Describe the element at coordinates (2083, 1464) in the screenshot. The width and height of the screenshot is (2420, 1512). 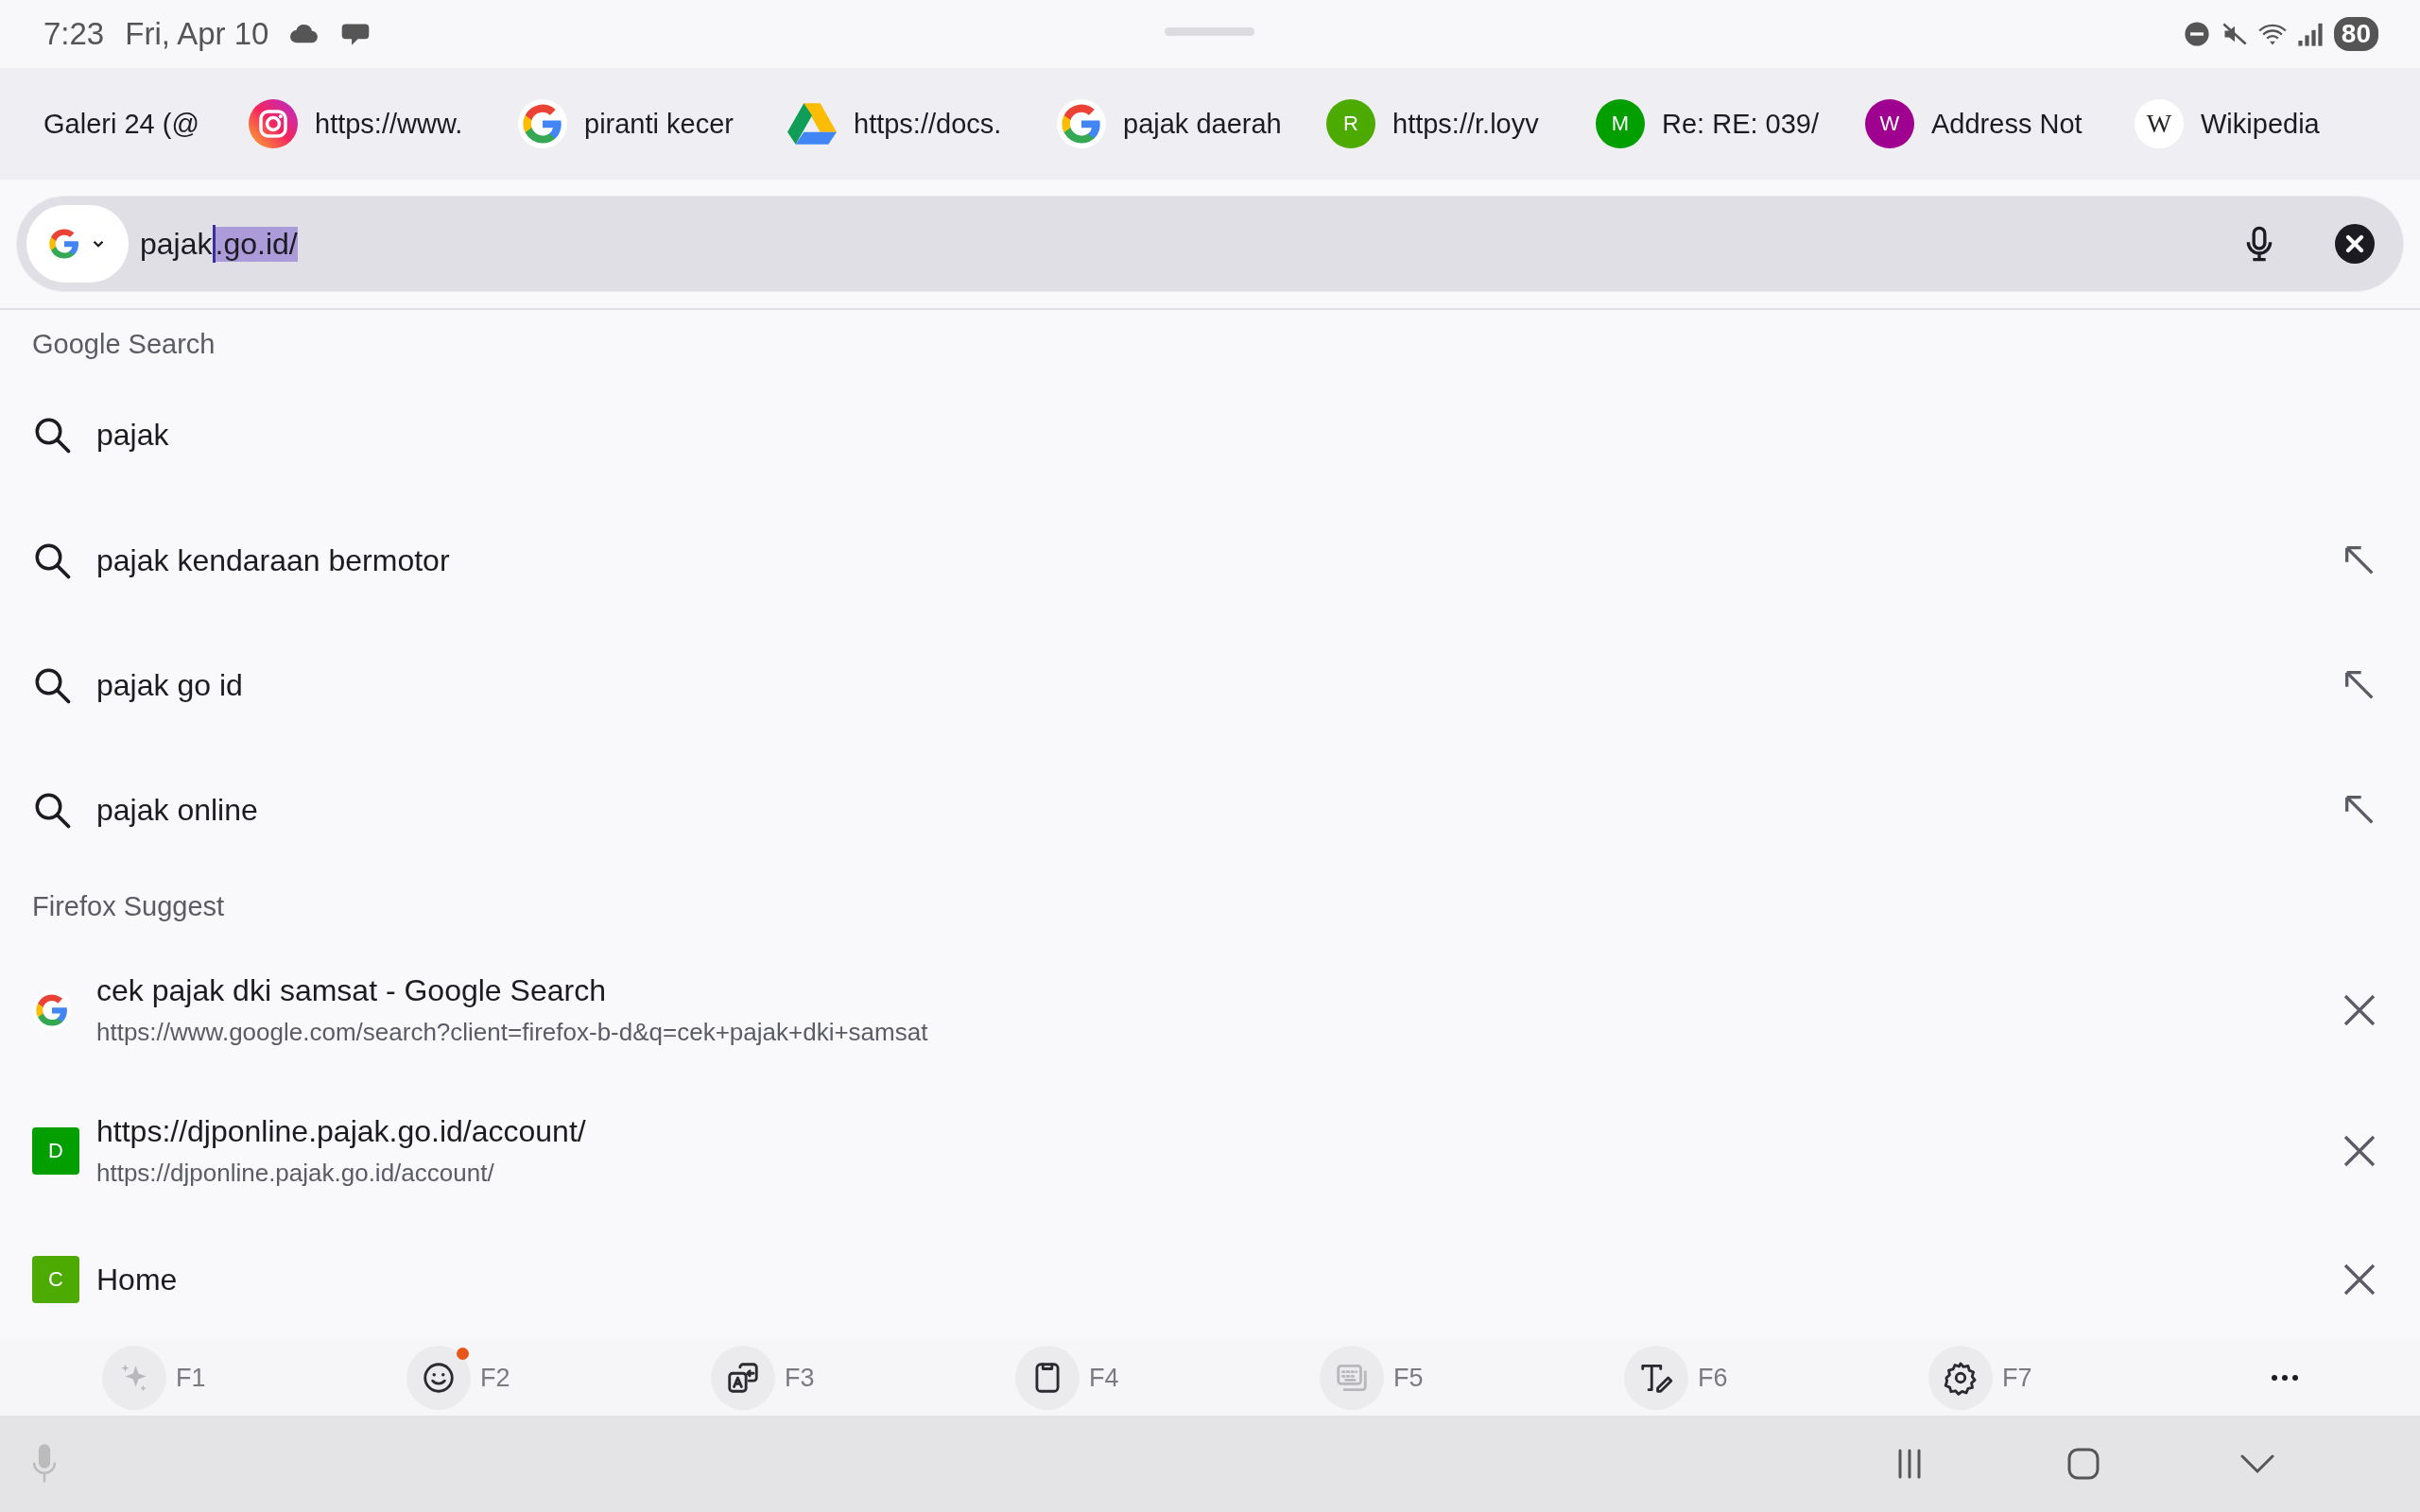
I see `home-icon` at that location.